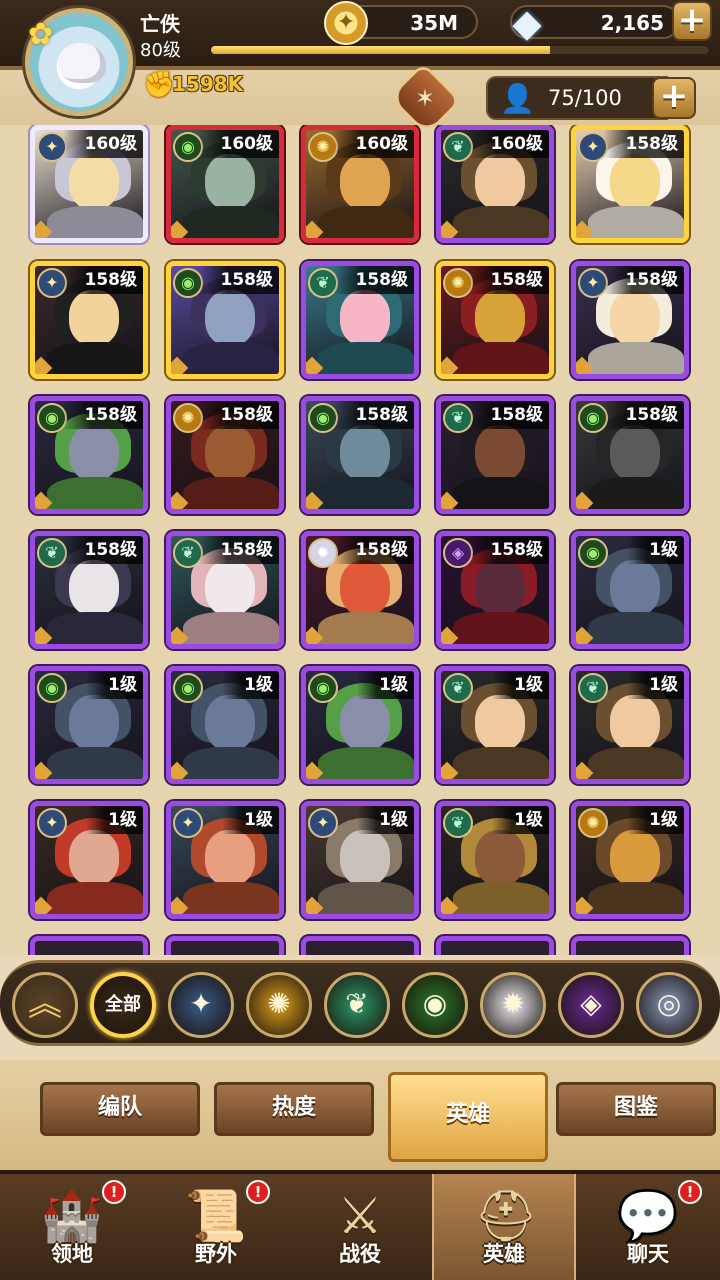 The image size is (720, 1280). Describe the element at coordinates (585, 98) in the screenshot. I see `hero-slots-value: 75/100` at that location.